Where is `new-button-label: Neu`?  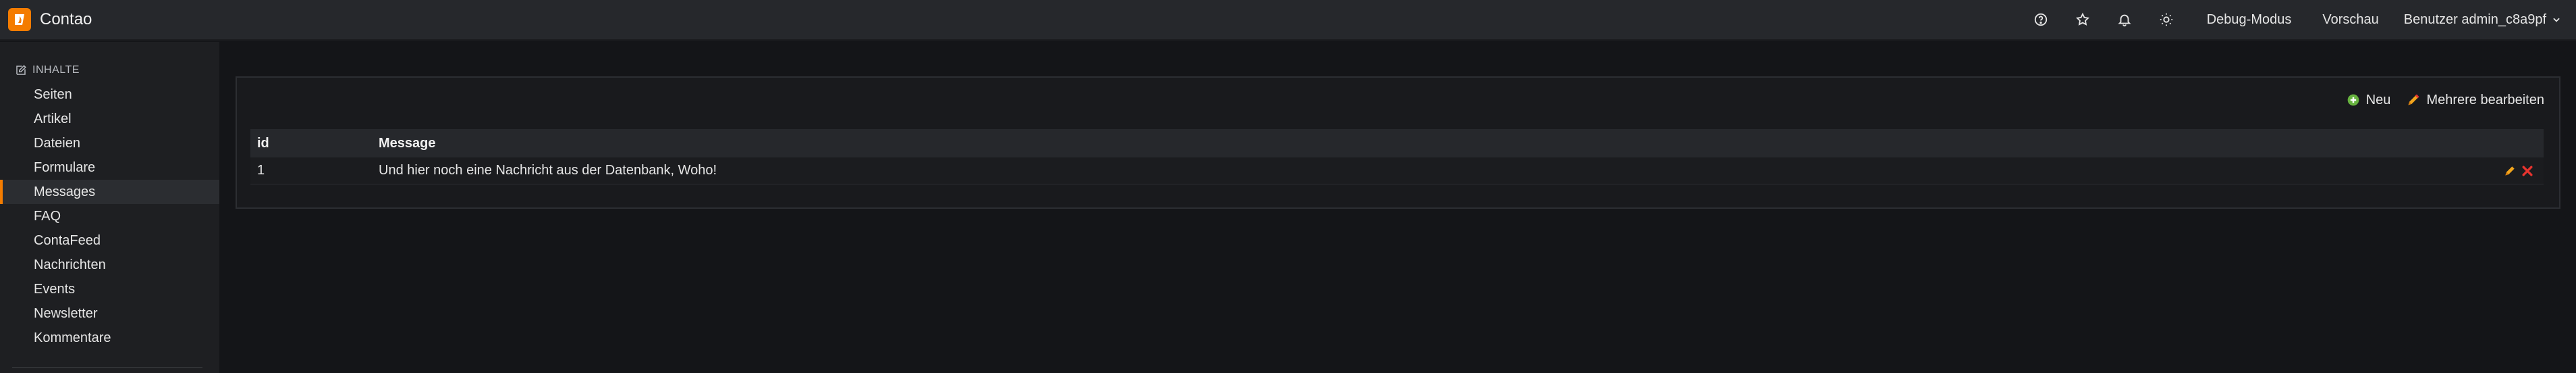 new-button-label: Neu is located at coordinates (2378, 99).